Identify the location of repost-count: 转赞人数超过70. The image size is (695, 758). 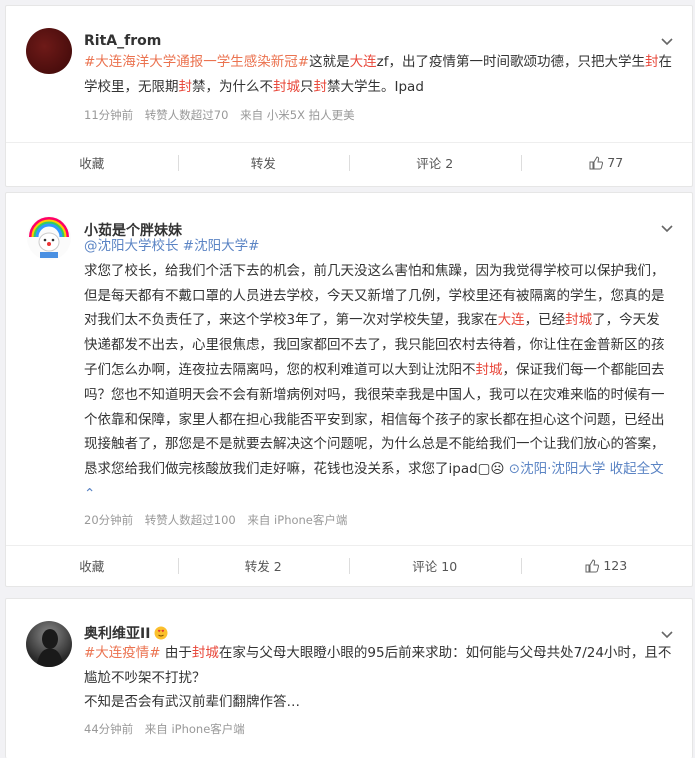
(186, 115).